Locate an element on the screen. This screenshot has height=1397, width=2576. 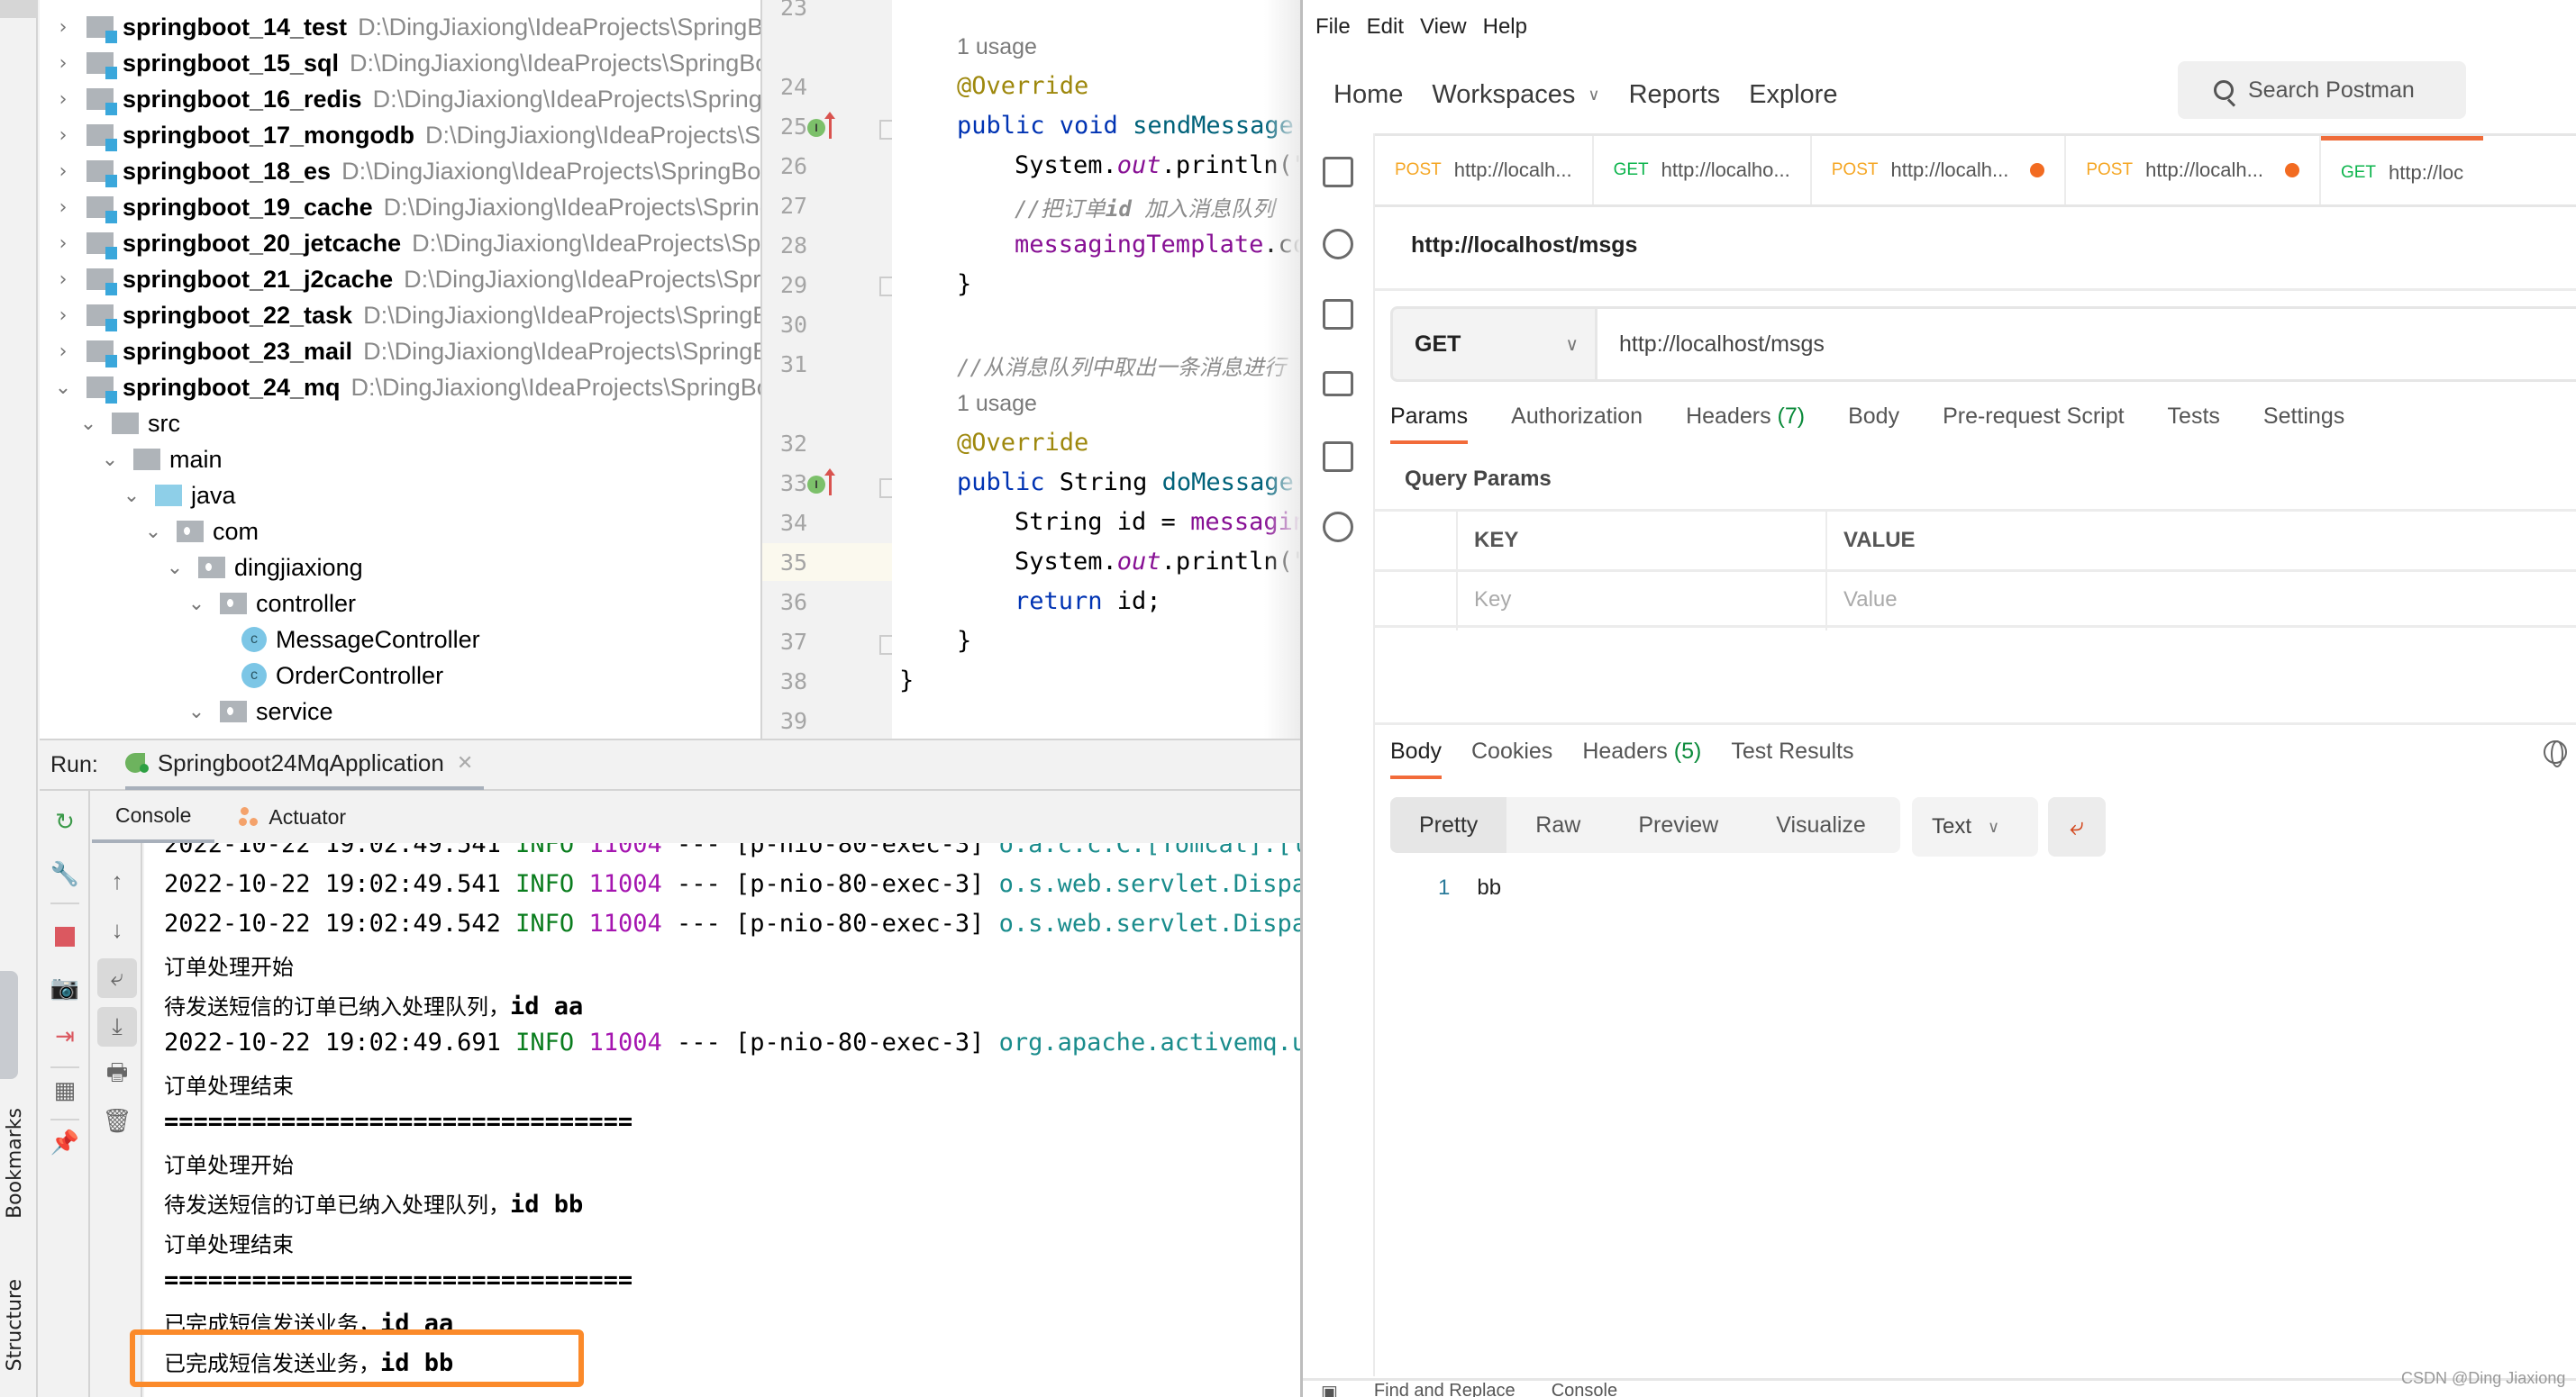
arrow-up-icon: ↑ is located at coordinates (117, 881).